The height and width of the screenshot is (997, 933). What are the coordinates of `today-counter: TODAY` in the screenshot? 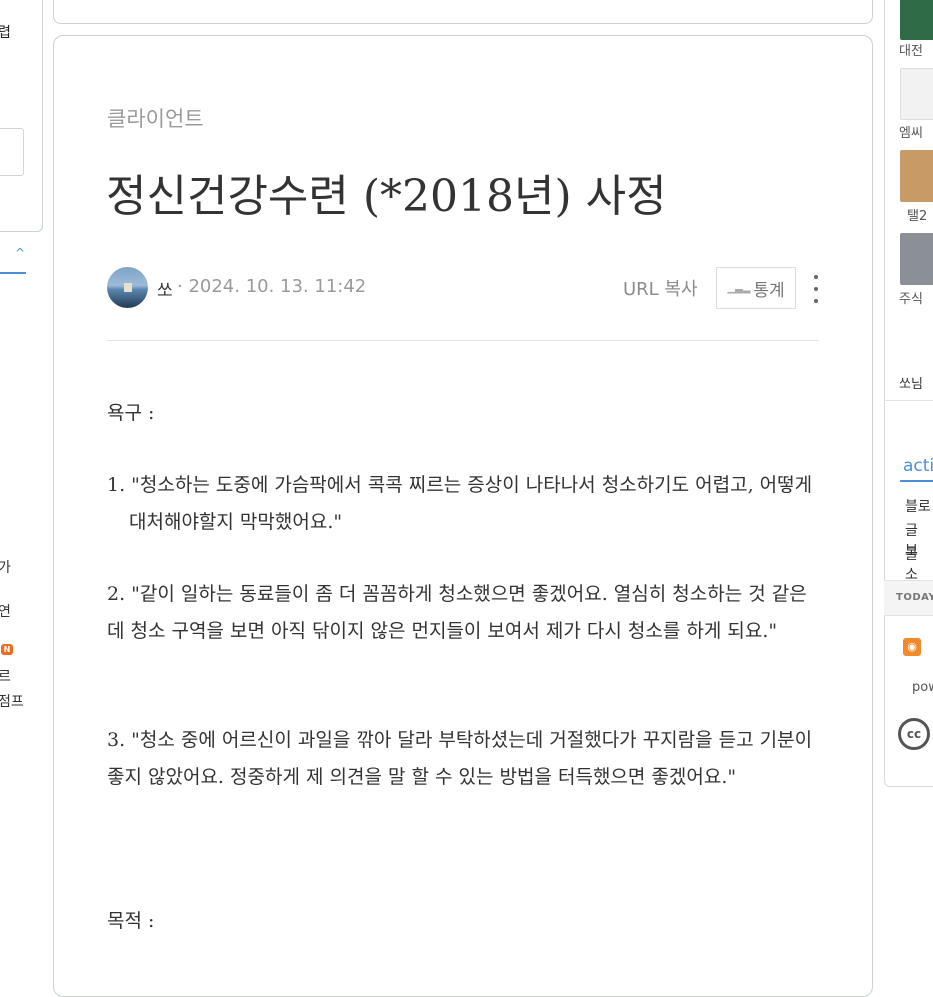 It's located at (908, 598).